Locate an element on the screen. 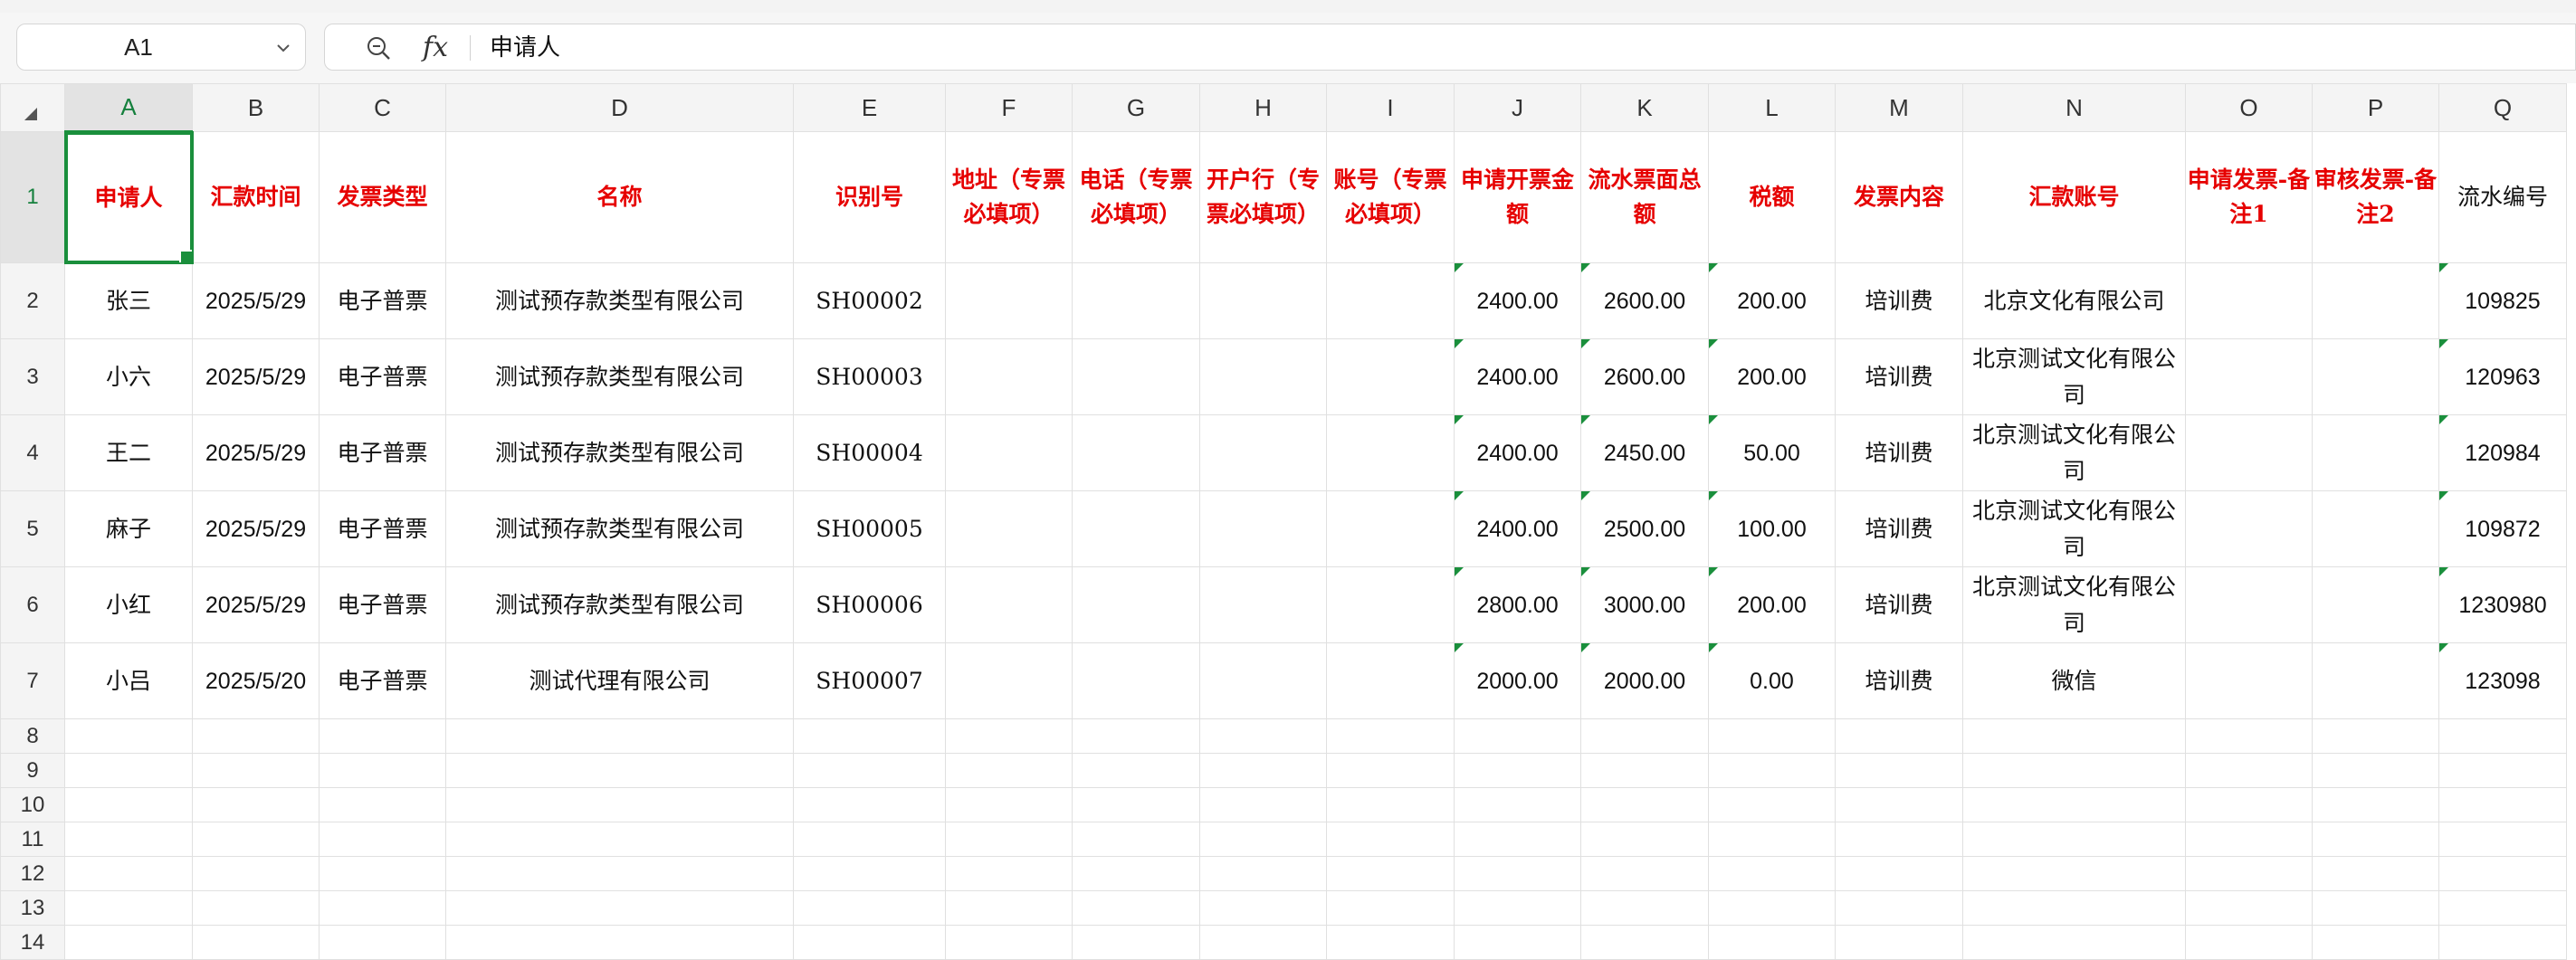 The image size is (2576, 960). column-header: G is located at coordinates (1136, 107).